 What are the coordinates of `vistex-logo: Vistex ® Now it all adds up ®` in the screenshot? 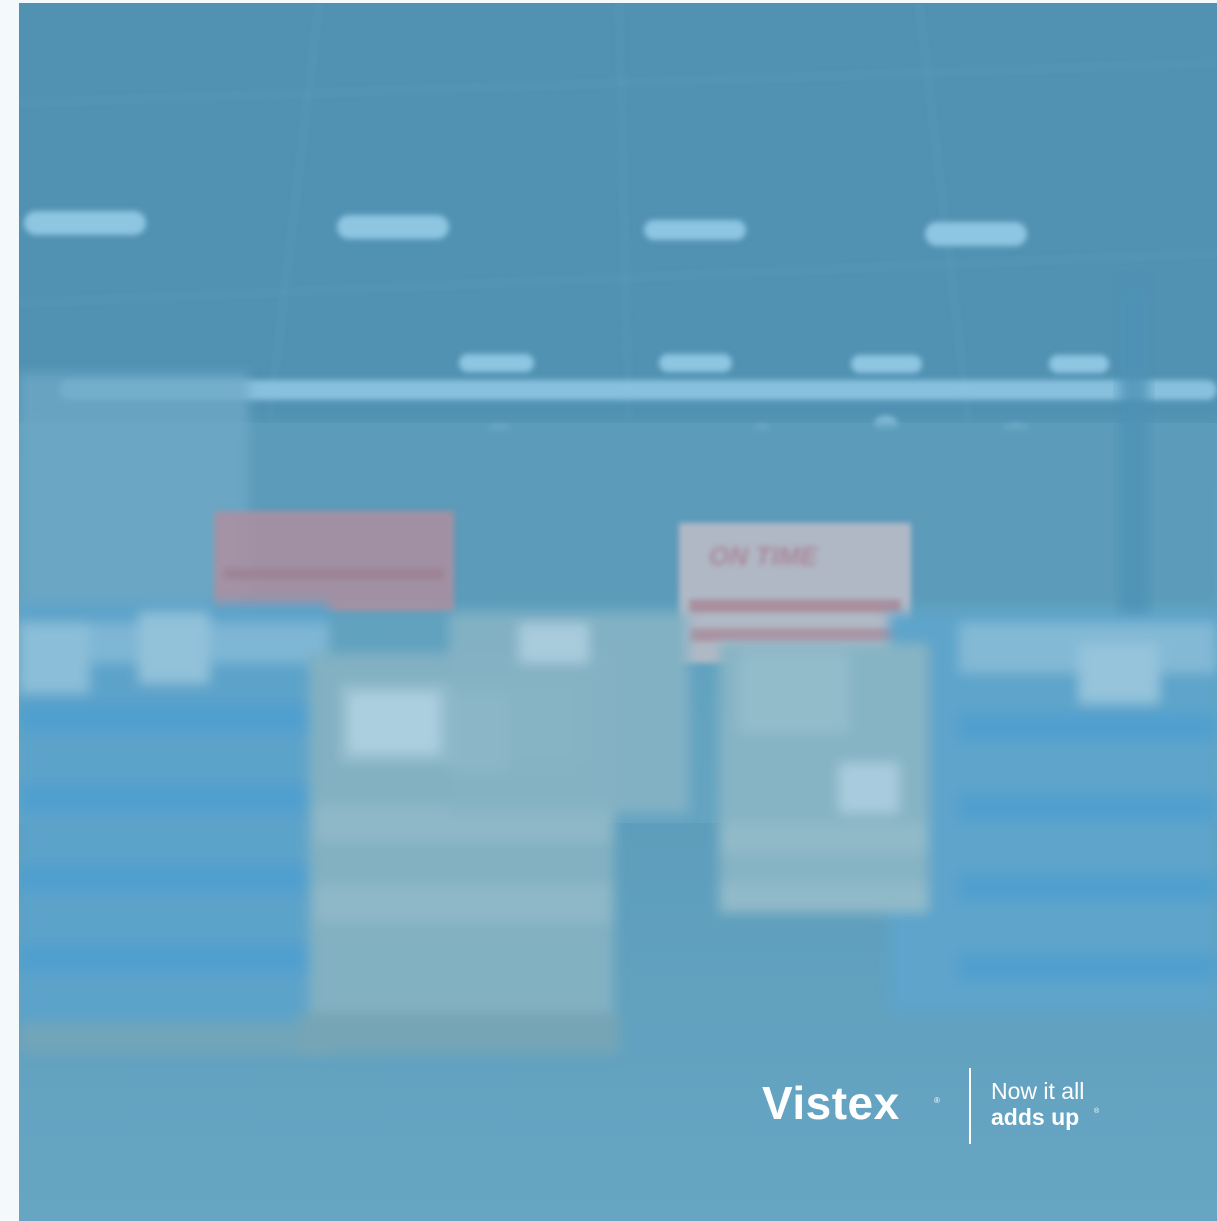 It's located at (942, 1106).